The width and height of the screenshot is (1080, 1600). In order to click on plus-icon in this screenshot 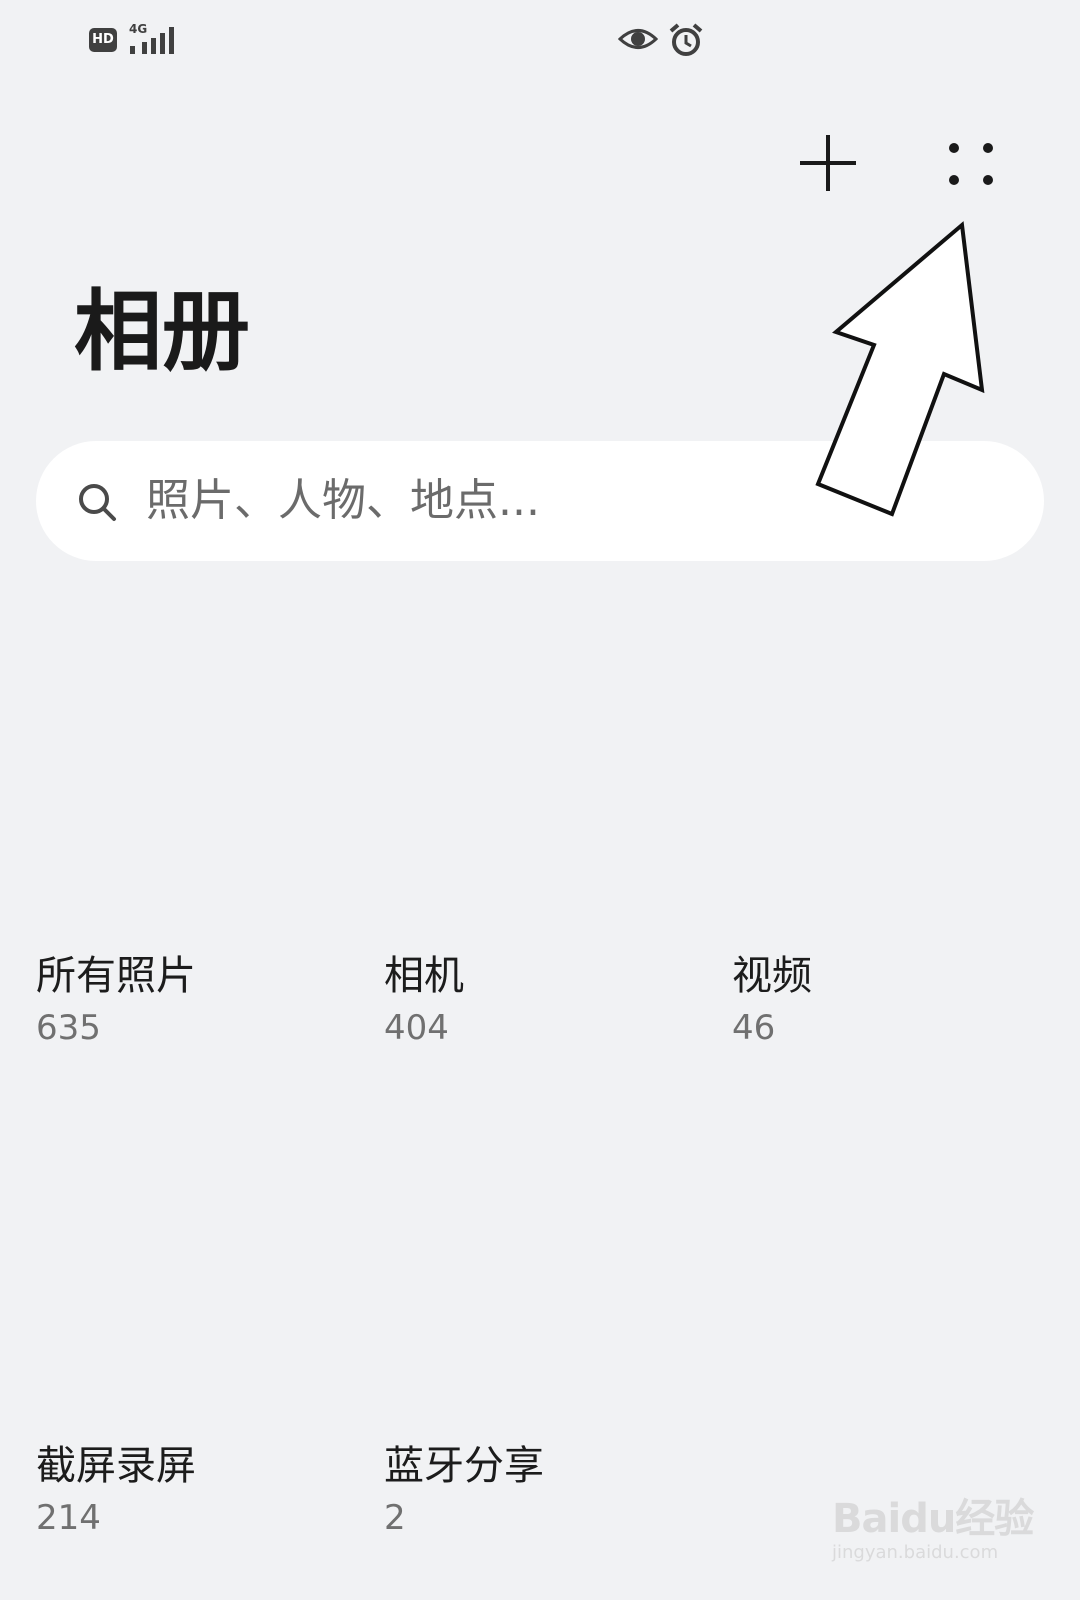, I will do `click(828, 163)`.